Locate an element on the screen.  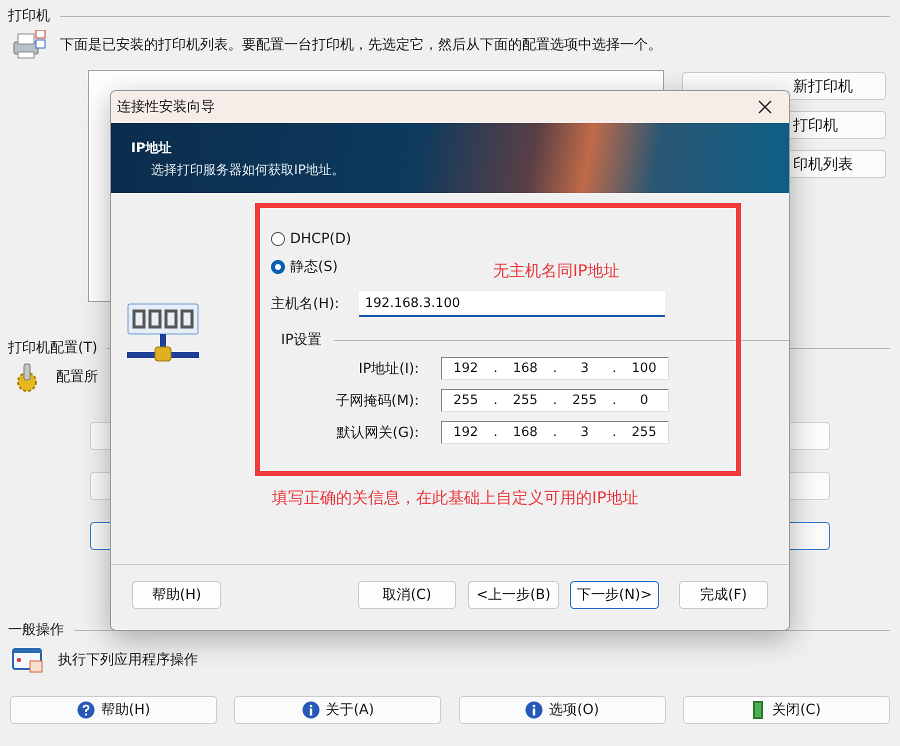
annotation-text: 填写正确的关信息，在此基础上自定义可用的IP地址 is located at coordinates (455, 498).